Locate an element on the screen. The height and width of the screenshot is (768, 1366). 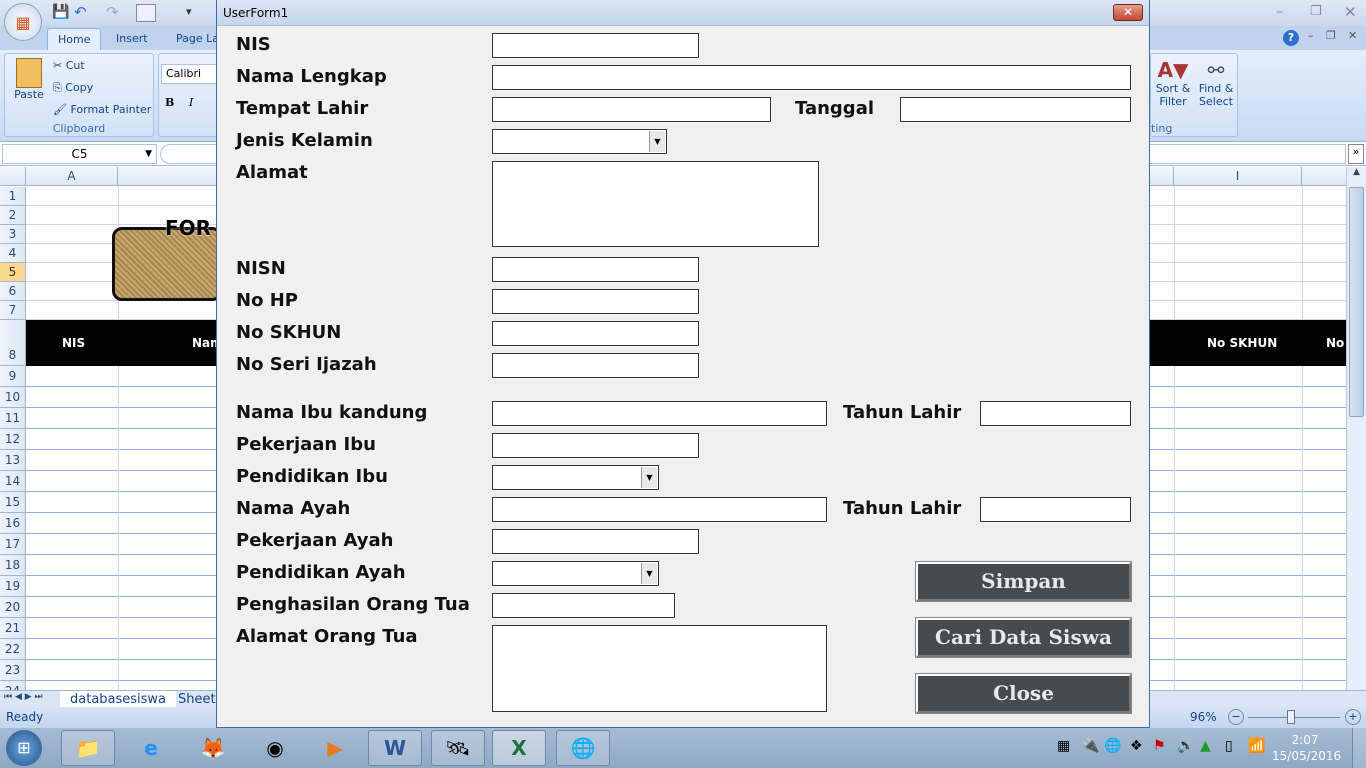
network-icon: 📶 is located at coordinates (1256, 746).